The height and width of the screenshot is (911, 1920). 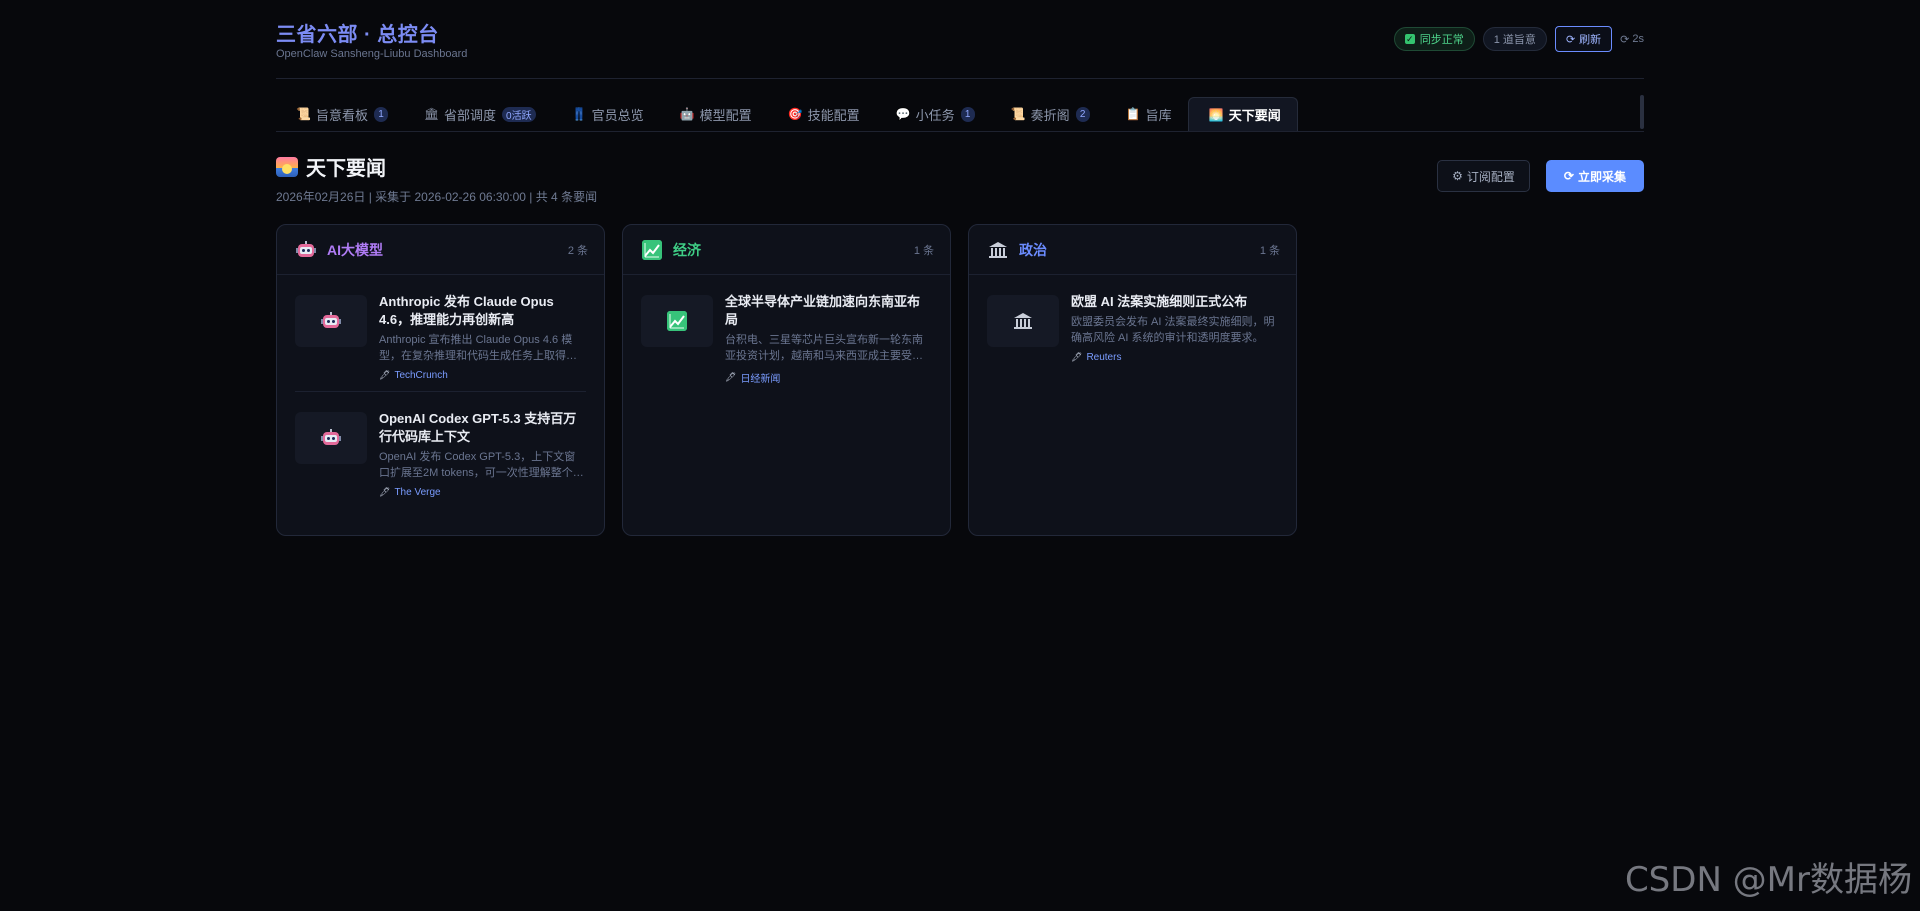 What do you see at coordinates (519, 114) in the screenshot?
I see `tab-badge: 0活跃` at bounding box center [519, 114].